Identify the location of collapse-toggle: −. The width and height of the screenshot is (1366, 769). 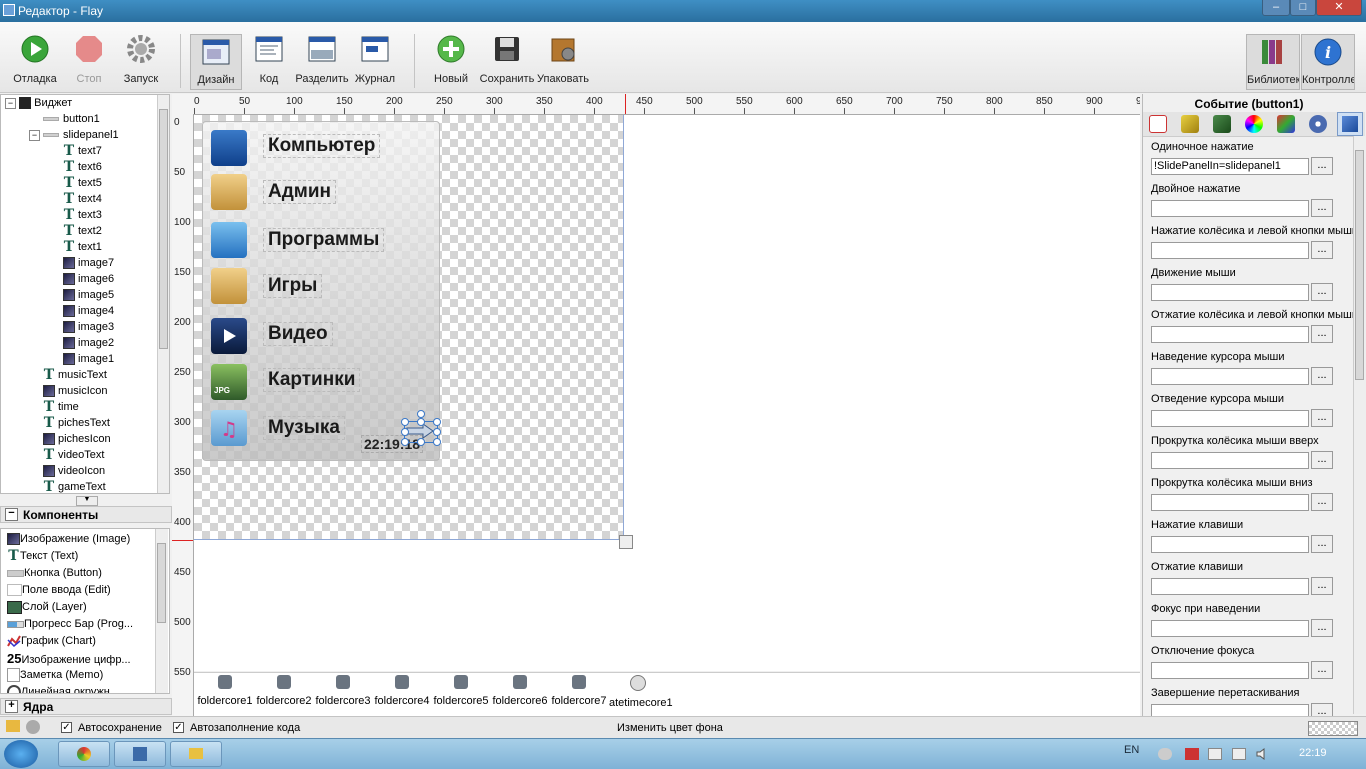
(34, 135).